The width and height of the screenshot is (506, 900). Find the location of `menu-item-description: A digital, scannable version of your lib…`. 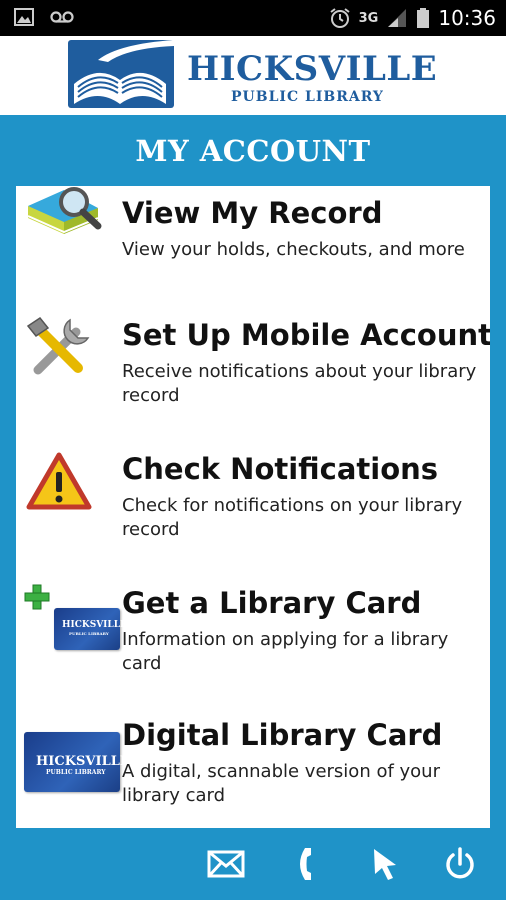

menu-item-description: A digital, scannable version of your lib… is located at coordinates (281, 783).